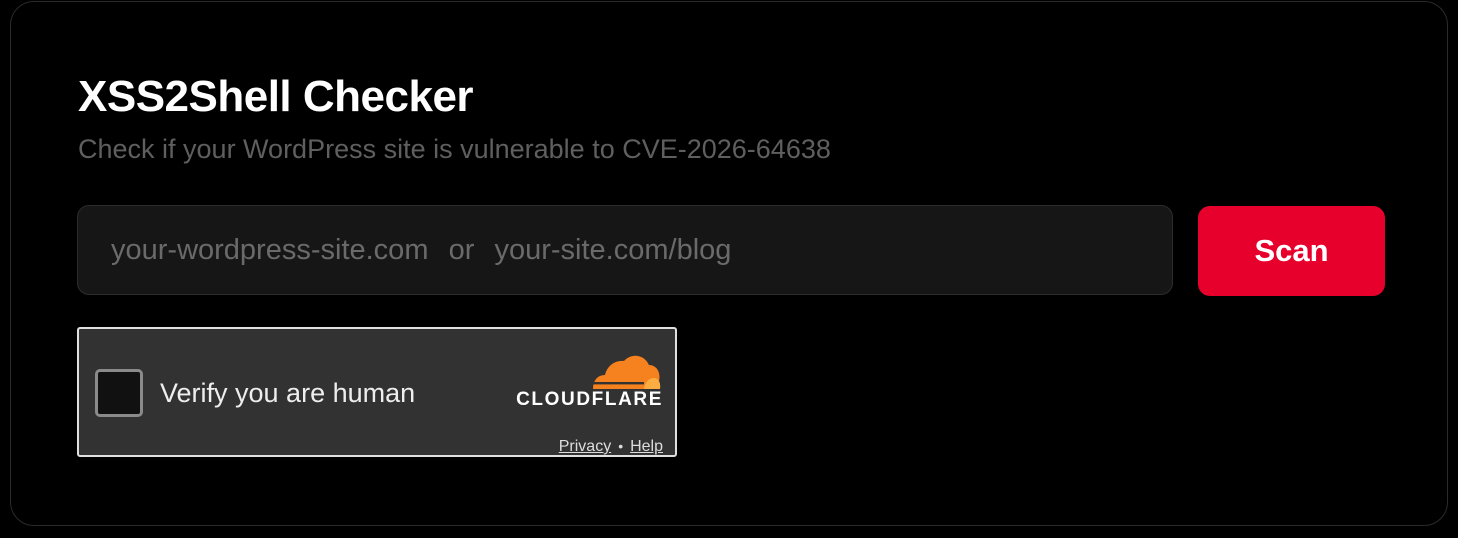  I want to click on cloudflare-logo: CLOUDFLARE Privacy • Help, so click(588, 403).